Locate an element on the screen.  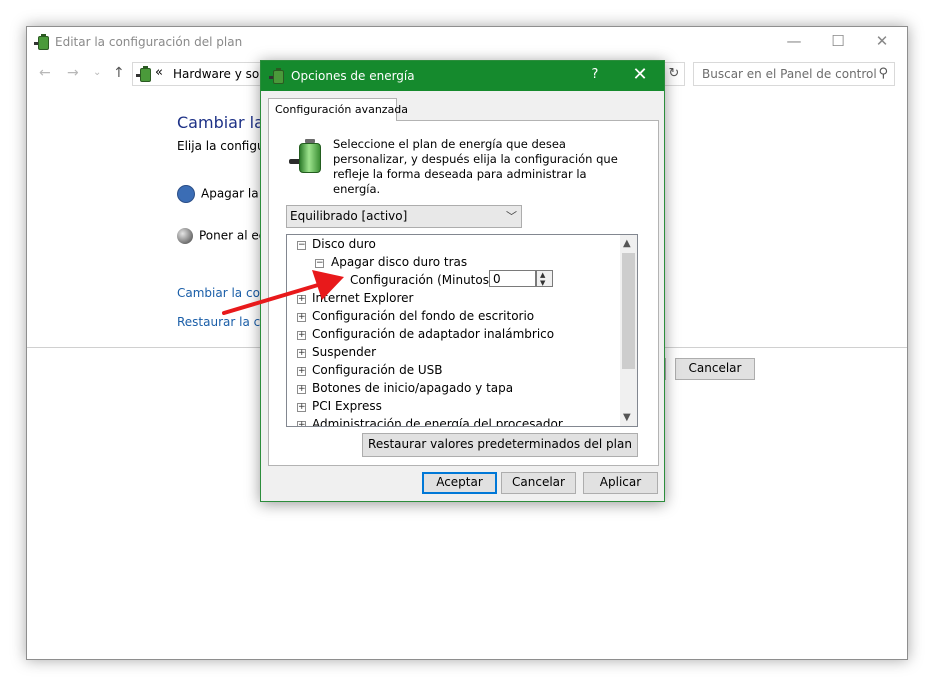
battery-plug-icon is located at coordinates (305, 157).